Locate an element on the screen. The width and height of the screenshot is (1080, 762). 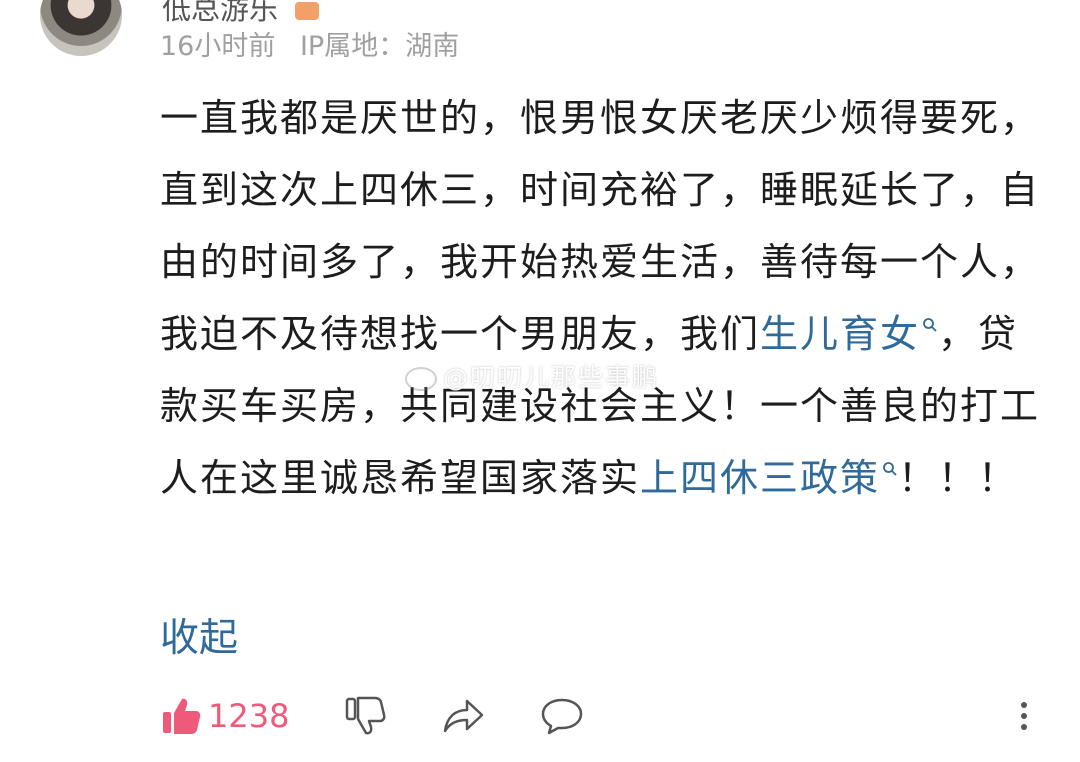
thumbs-up-icon is located at coordinates (182, 716).